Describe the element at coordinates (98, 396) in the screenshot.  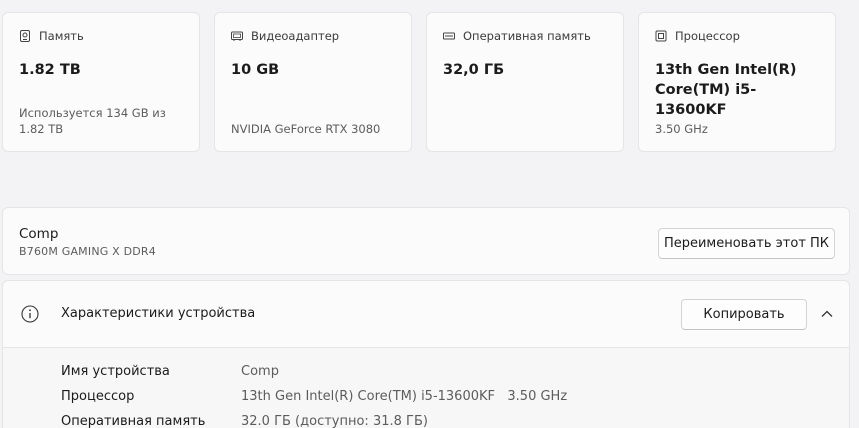
I see `spec-label: Процессор` at that location.